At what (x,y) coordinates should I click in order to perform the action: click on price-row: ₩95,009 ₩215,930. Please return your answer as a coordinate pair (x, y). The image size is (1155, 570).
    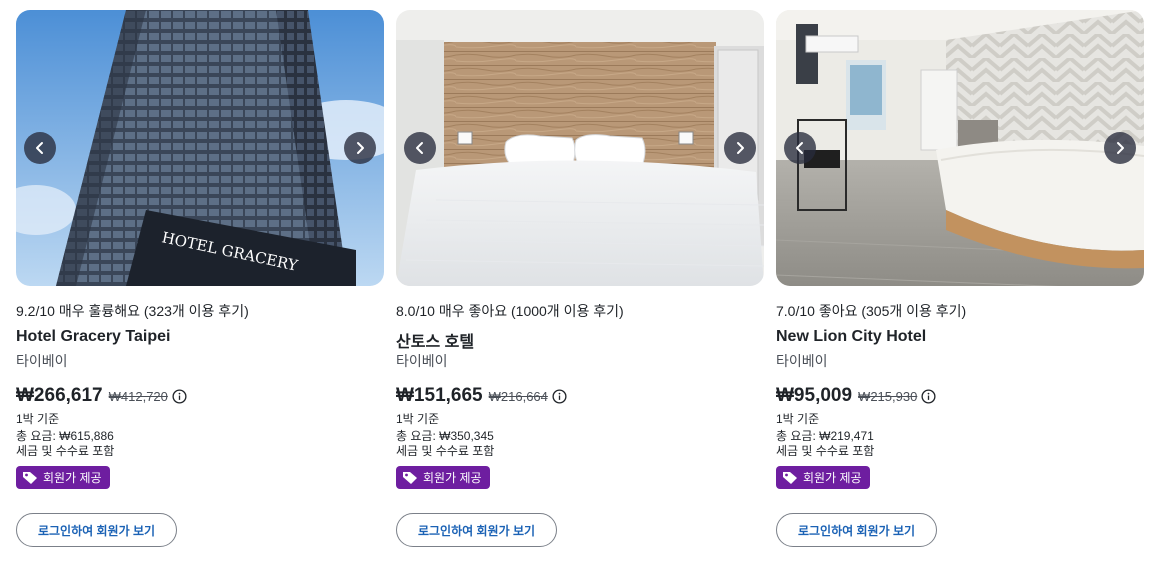
    Looking at the image, I should click on (856, 396).